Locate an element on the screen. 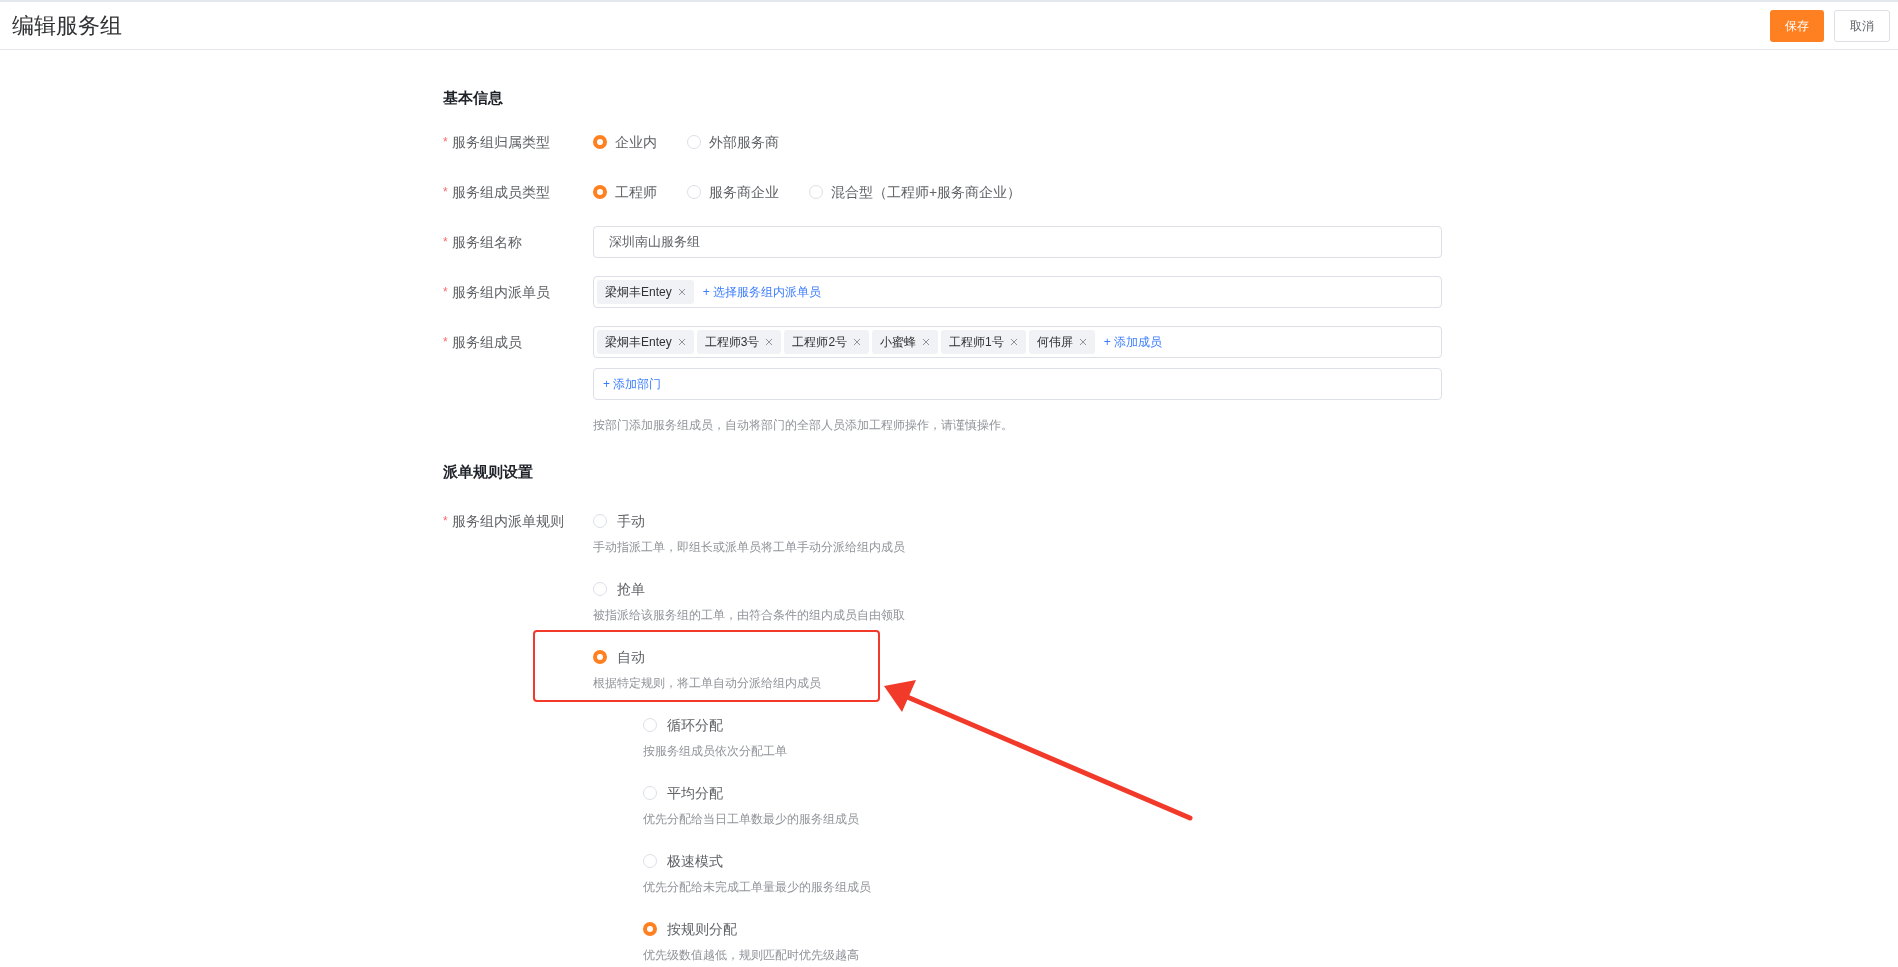 This screenshot has width=1898, height=967. field-label: 服务组归属类型 is located at coordinates (500, 142).